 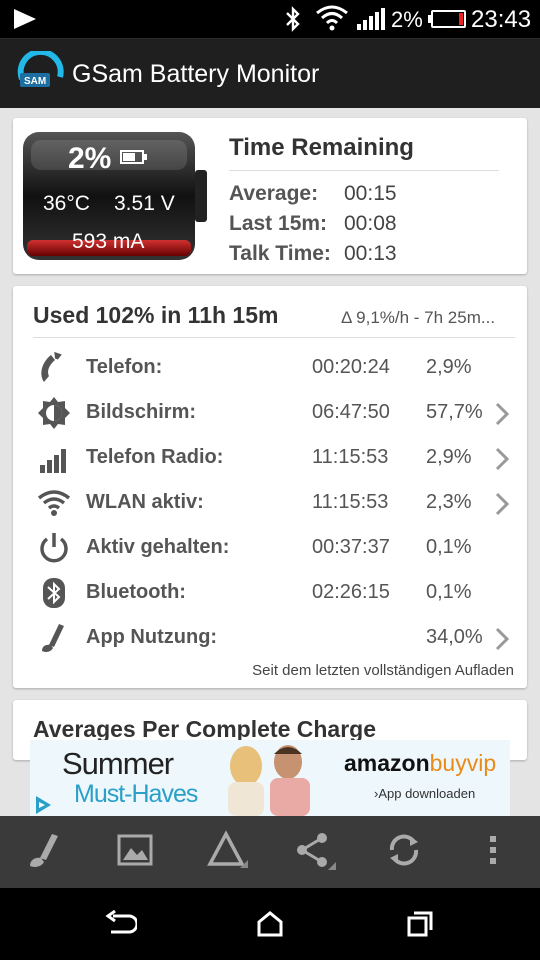 I want to click on status-bar: 2% 23:43, so click(x=270, y=19).